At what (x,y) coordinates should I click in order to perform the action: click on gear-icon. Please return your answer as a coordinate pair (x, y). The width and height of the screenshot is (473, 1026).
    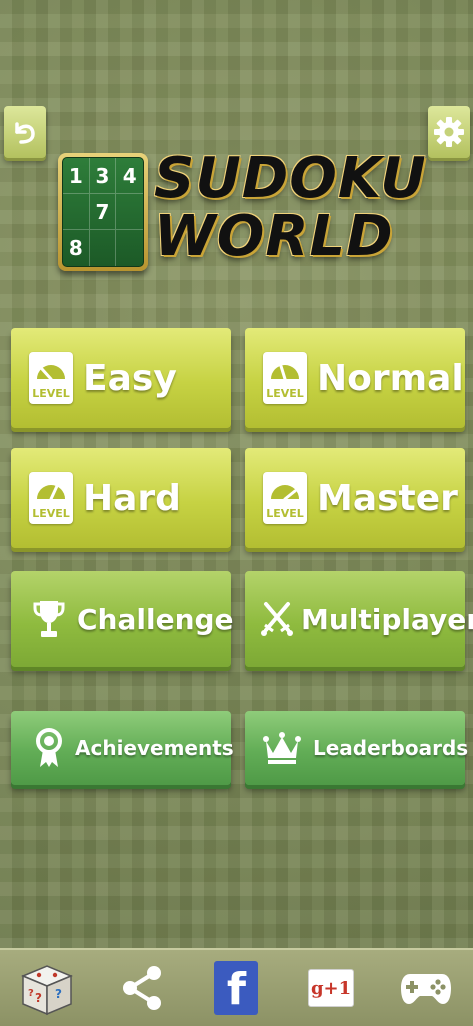
    Looking at the image, I should click on (449, 132).